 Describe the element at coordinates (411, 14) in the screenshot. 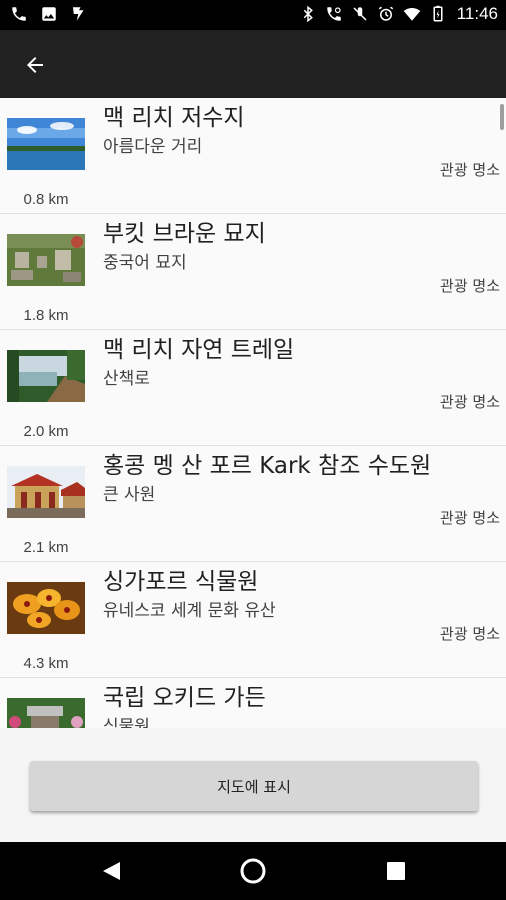

I see `wifi-icon` at that location.